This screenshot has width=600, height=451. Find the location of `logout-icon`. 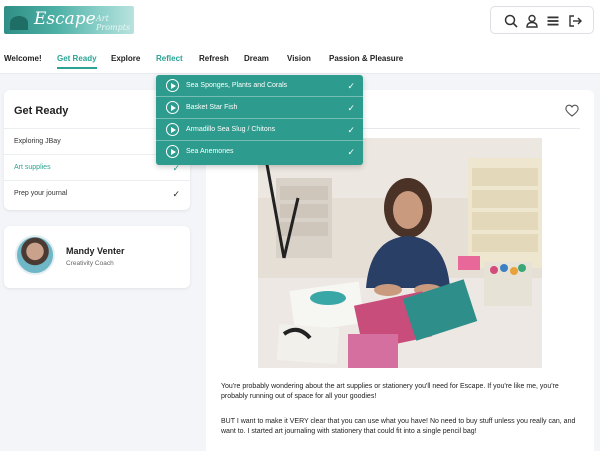

logout-icon is located at coordinates (575, 21).